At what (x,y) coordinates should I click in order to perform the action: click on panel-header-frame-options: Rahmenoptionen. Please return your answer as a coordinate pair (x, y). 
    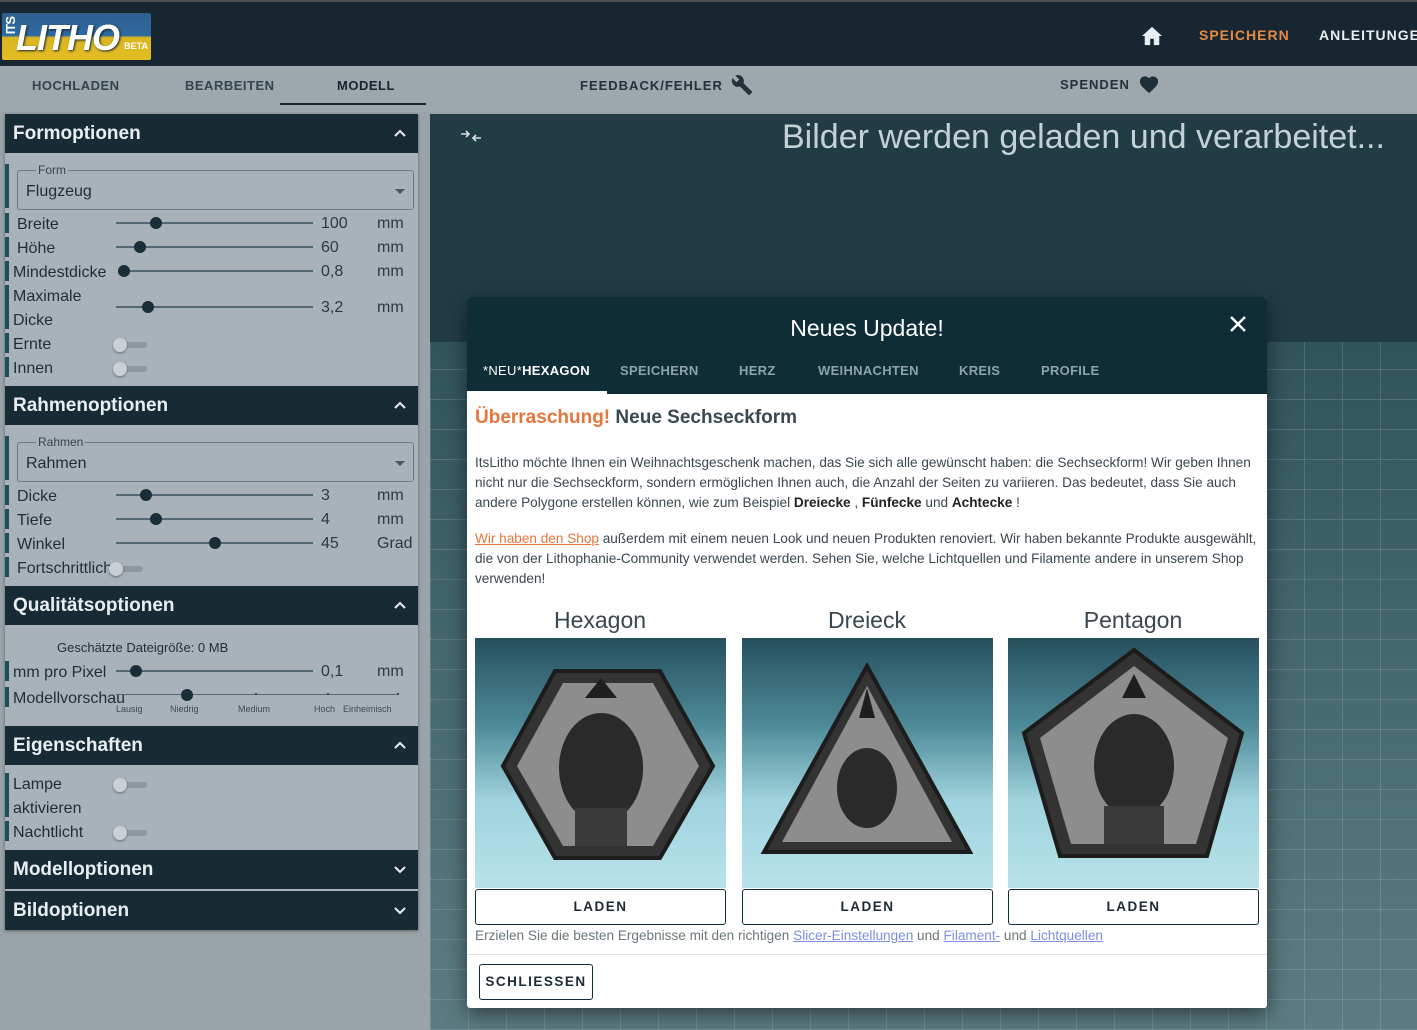
    Looking at the image, I should click on (211, 405).